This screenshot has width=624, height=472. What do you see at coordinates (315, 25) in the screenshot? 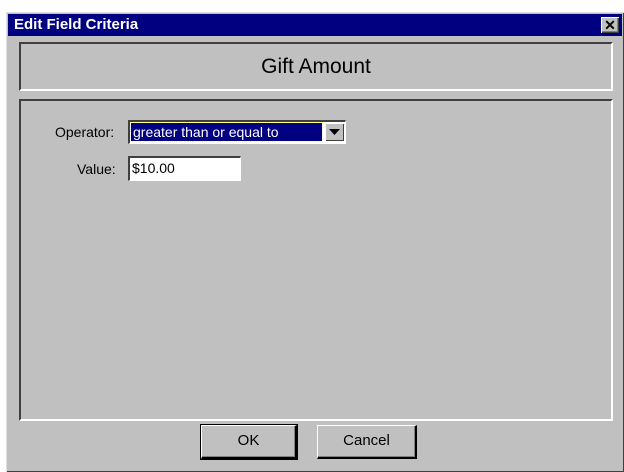
I see `title-bar: Edit Field Criteria ✕` at bounding box center [315, 25].